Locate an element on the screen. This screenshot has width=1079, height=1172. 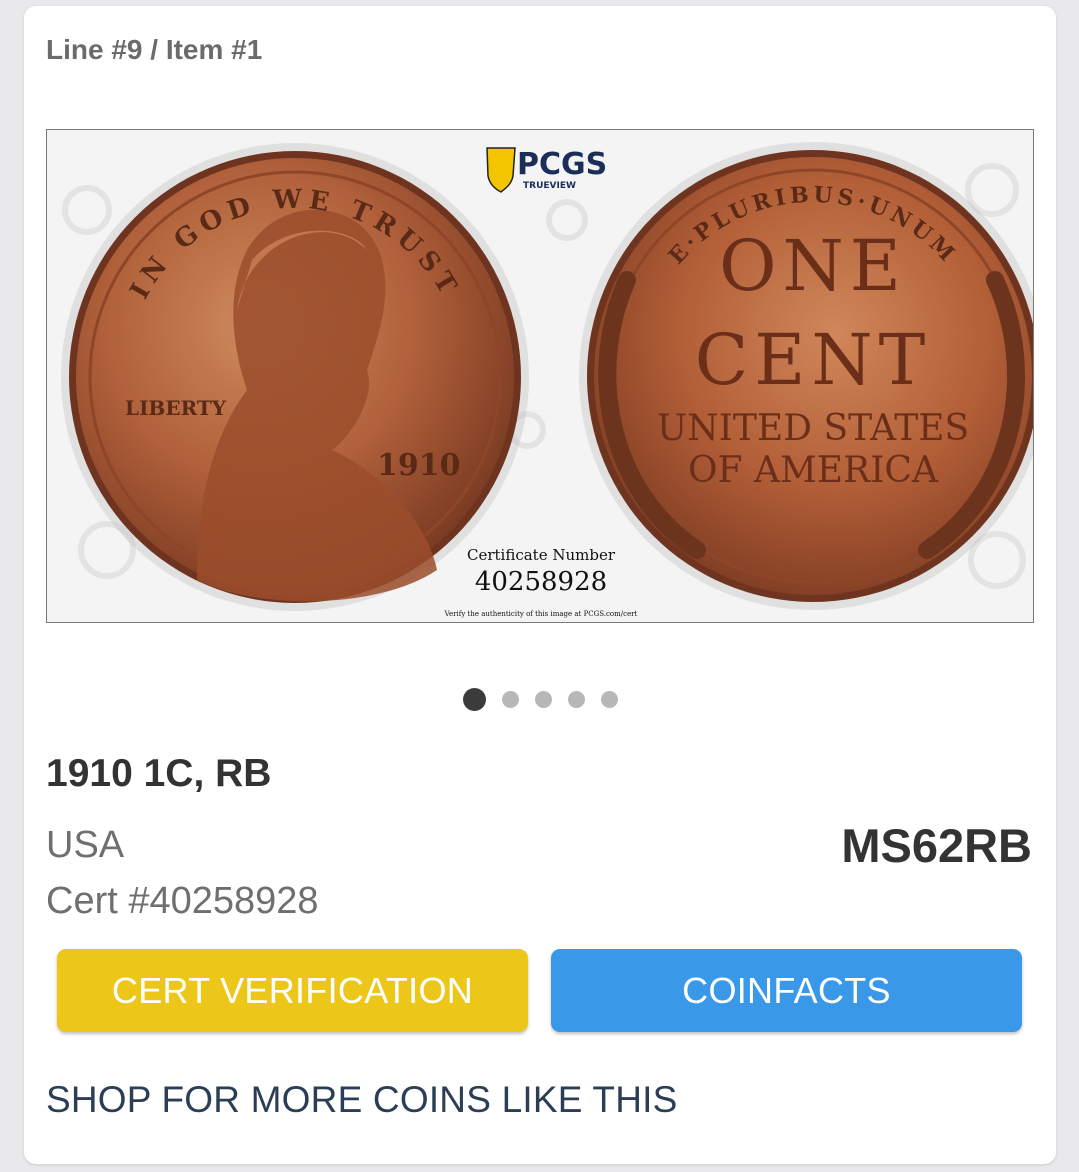
coinfacts-button: COINFACTS is located at coordinates (786, 990).